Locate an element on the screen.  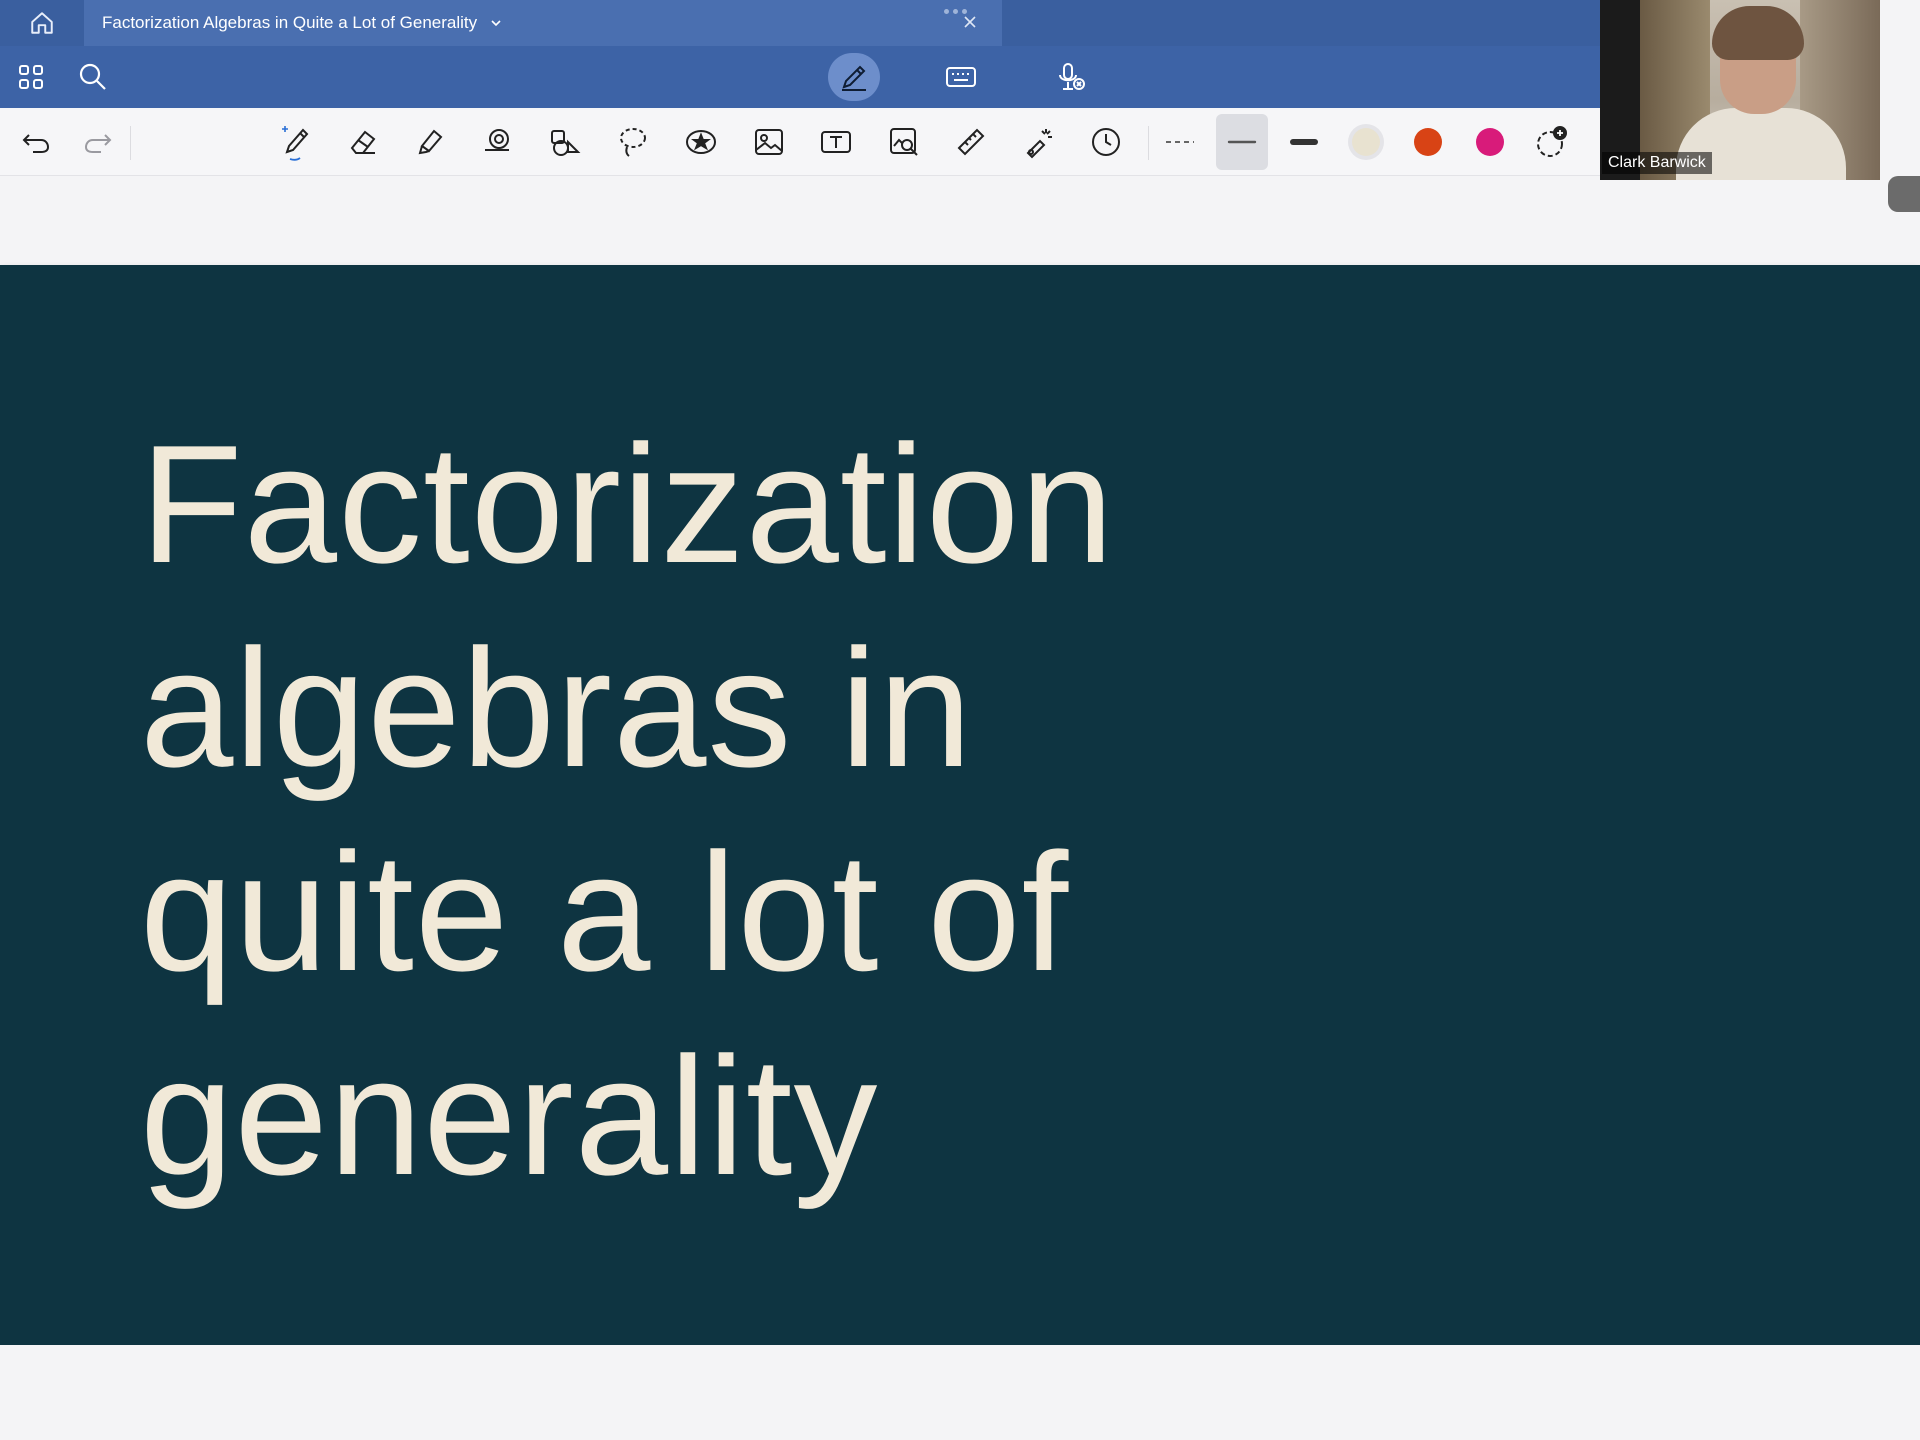
mode-bar is located at coordinates (800, 77).